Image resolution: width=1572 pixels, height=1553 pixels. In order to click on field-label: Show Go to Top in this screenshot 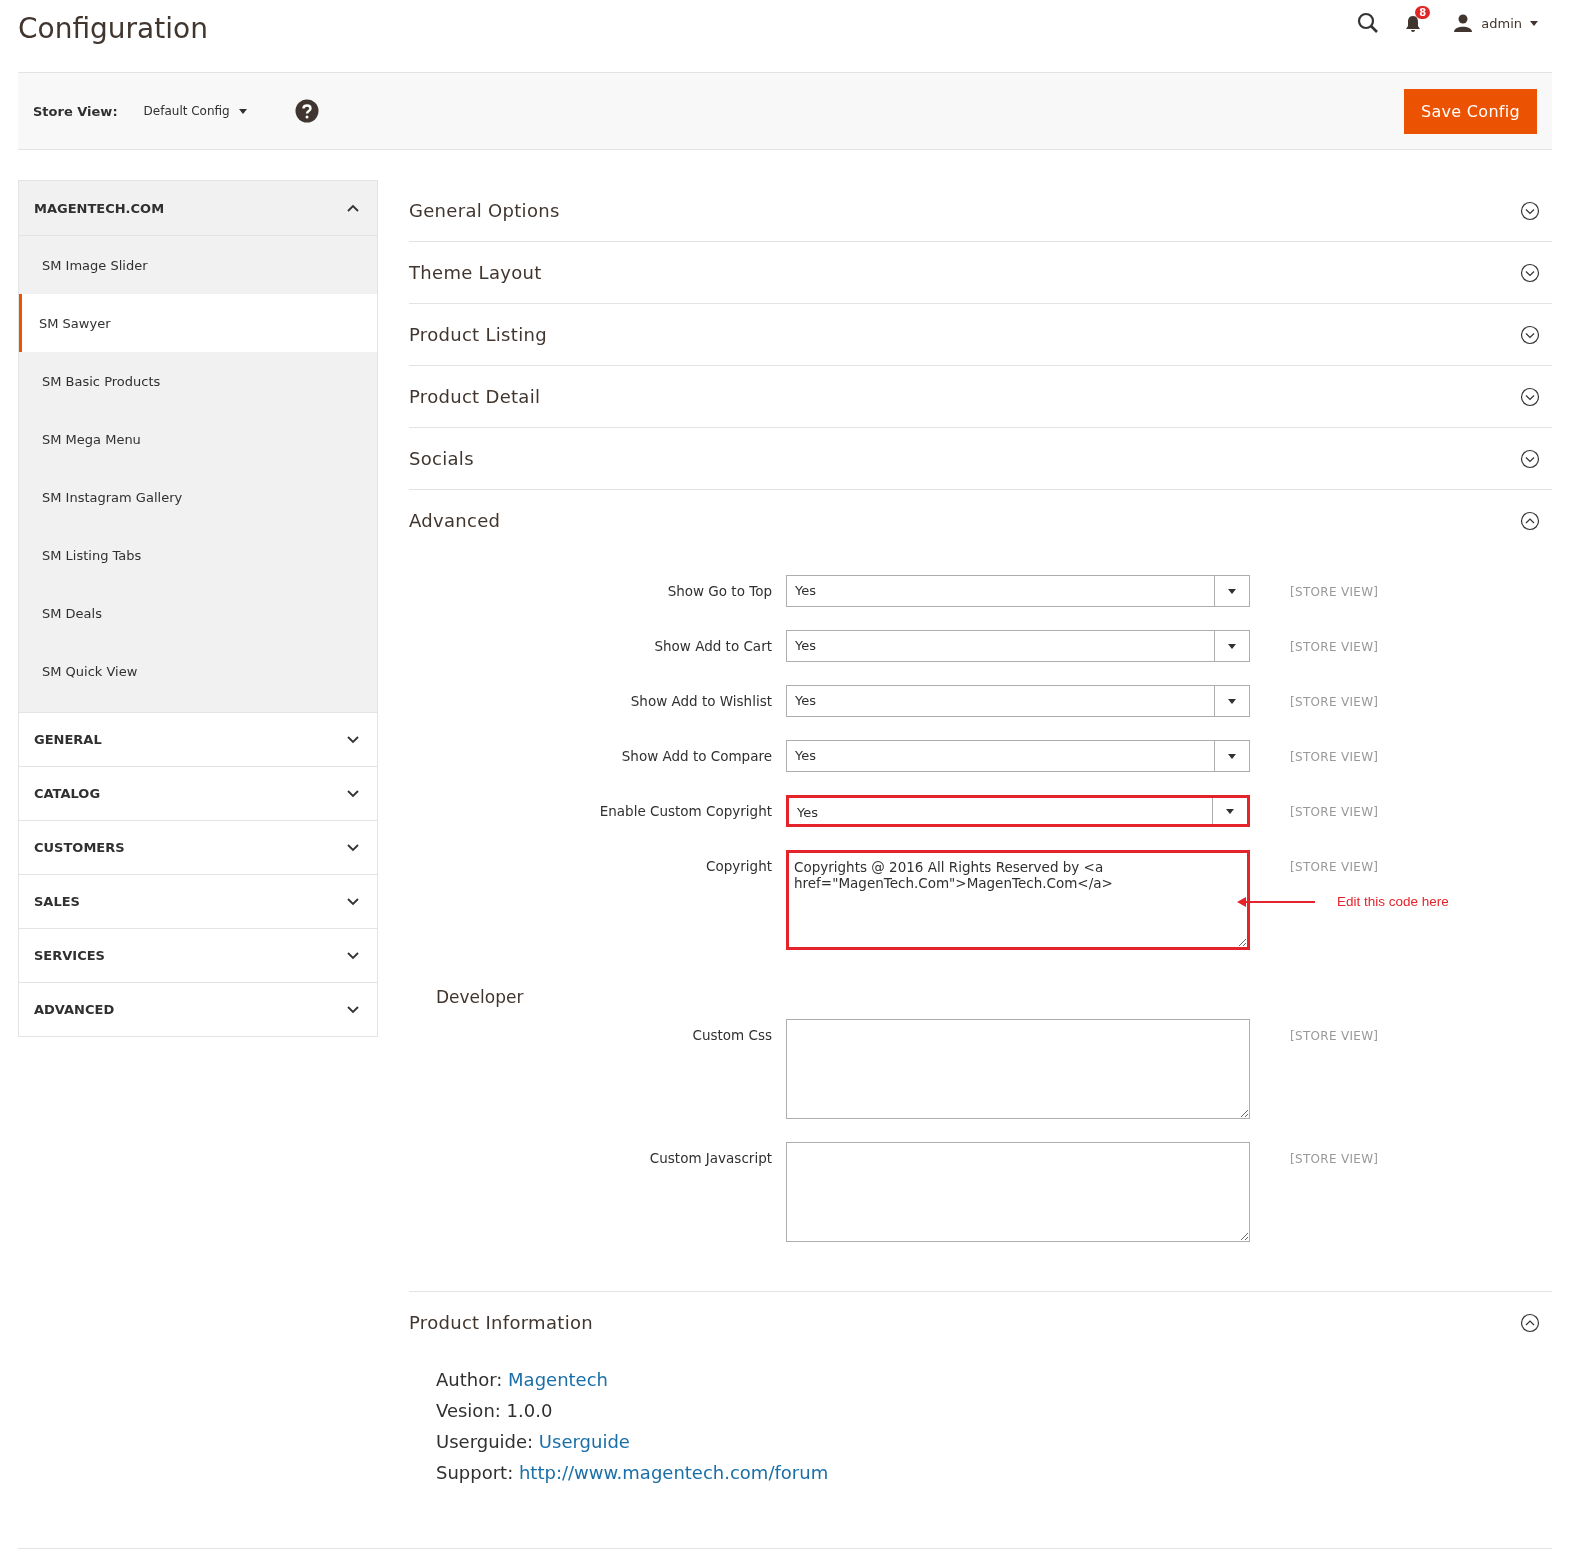, I will do `click(719, 590)`.